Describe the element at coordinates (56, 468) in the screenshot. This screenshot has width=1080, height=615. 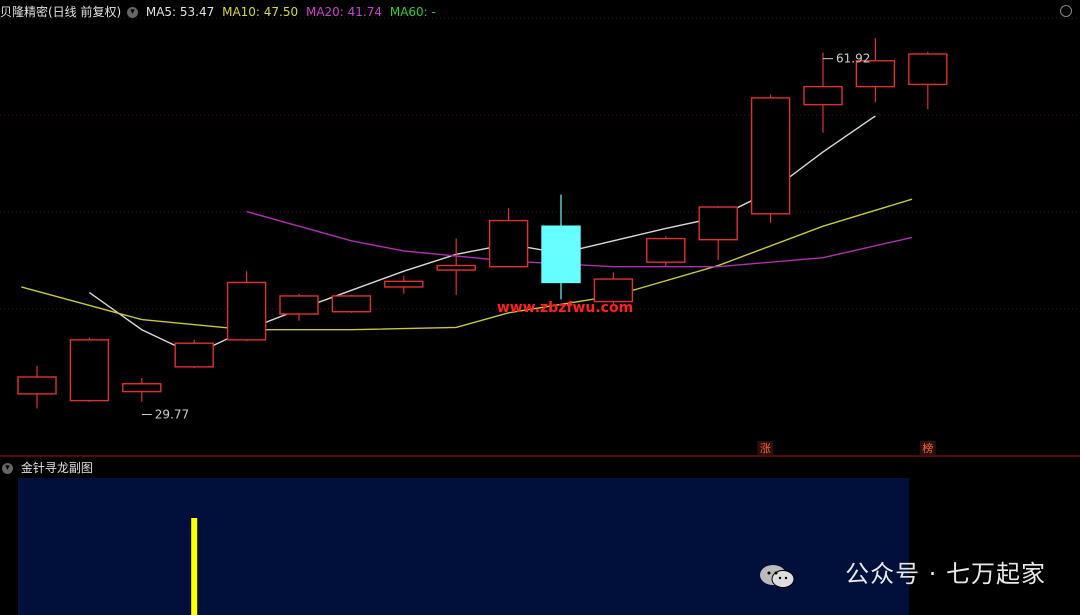
I see `sub-panel-title: 金针寻龙副图` at that location.